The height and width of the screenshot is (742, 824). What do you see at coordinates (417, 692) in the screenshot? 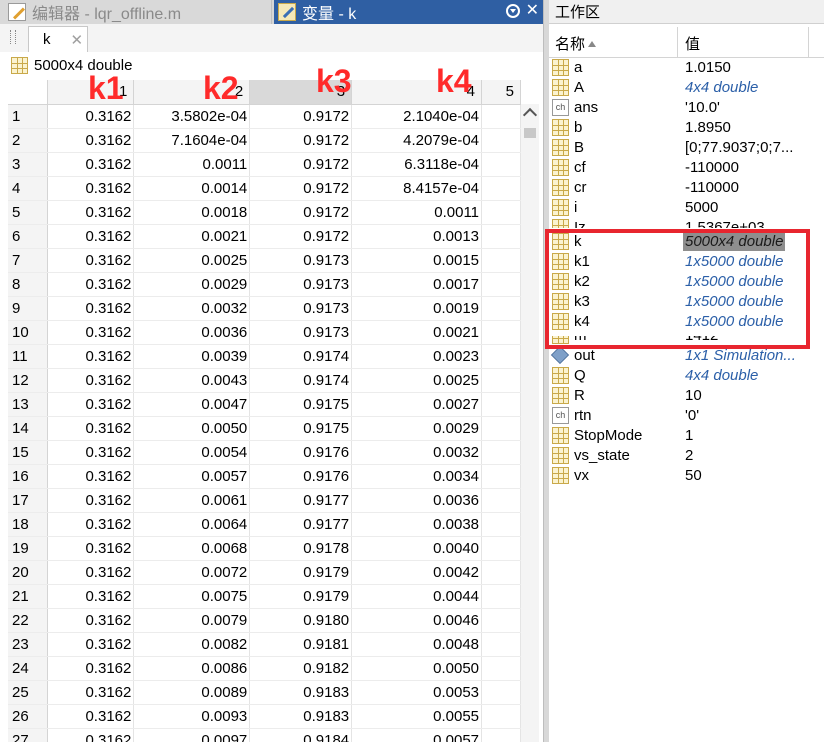
I see `table-cell-col-4: 0.0053` at bounding box center [417, 692].